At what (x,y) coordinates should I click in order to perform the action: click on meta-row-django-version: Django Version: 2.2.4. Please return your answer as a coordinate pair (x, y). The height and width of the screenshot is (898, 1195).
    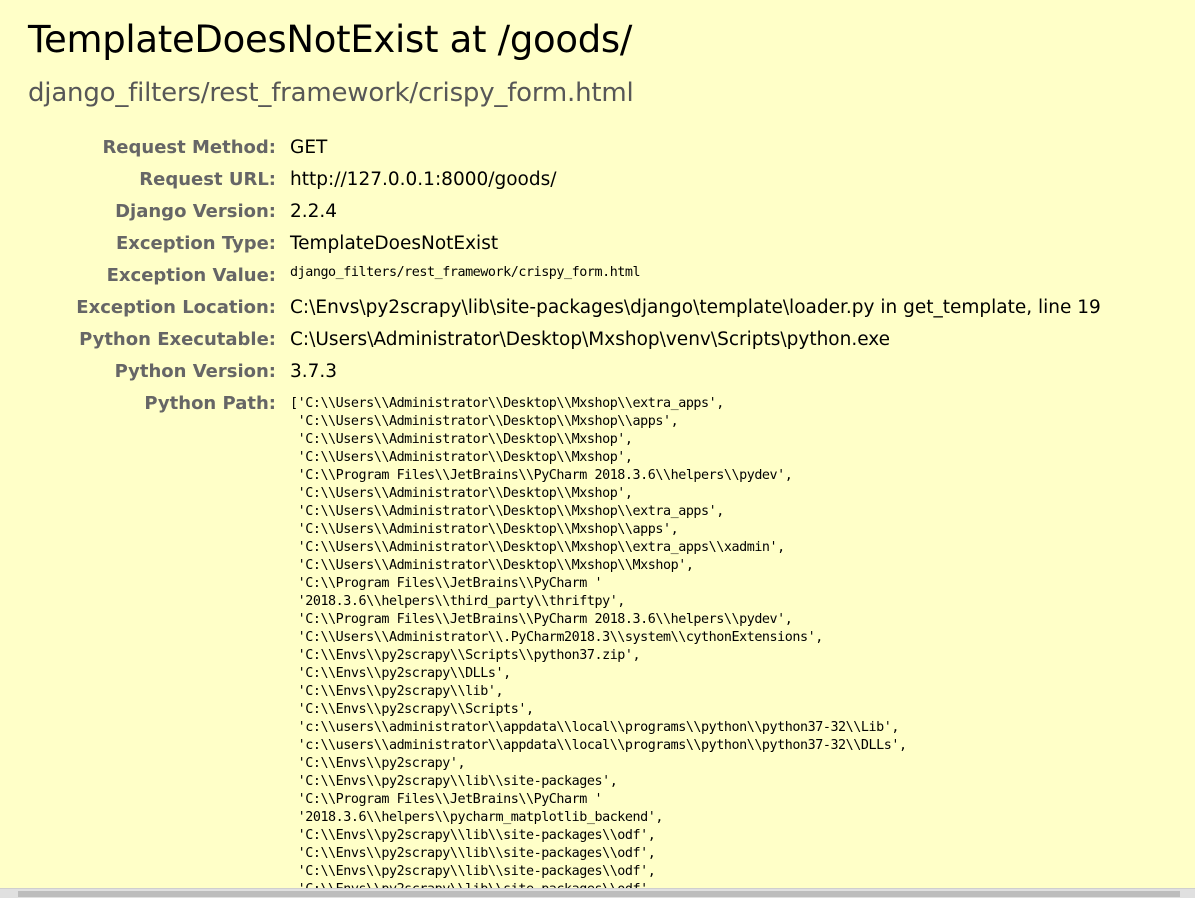
    Looking at the image, I should click on (564, 212).